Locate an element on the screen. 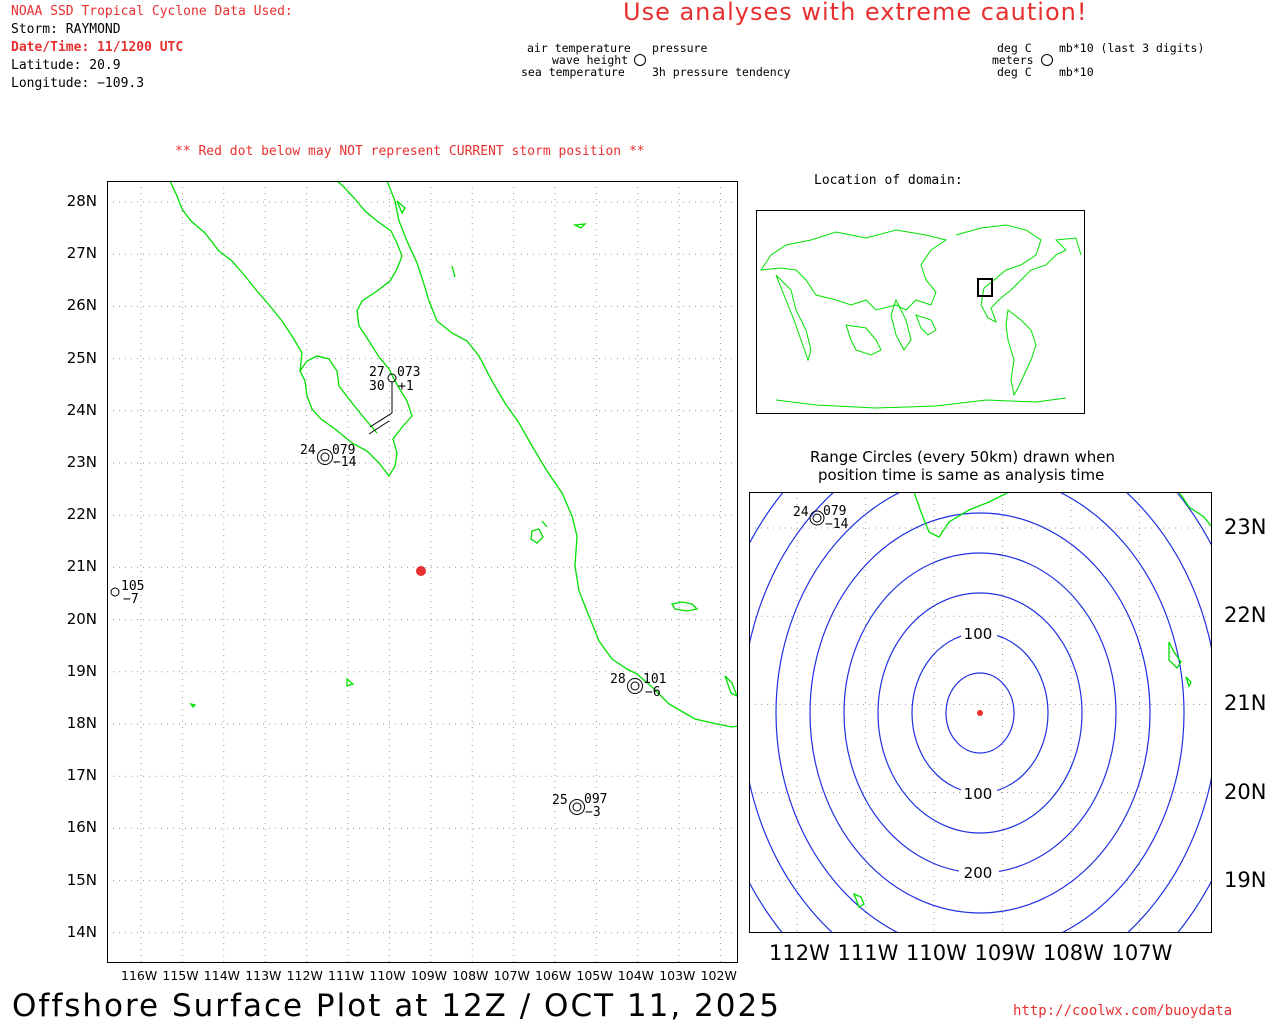 This screenshot has width=1280, height=1024. range-map-title-2: position time is same as analysis time is located at coordinates (961, 475).